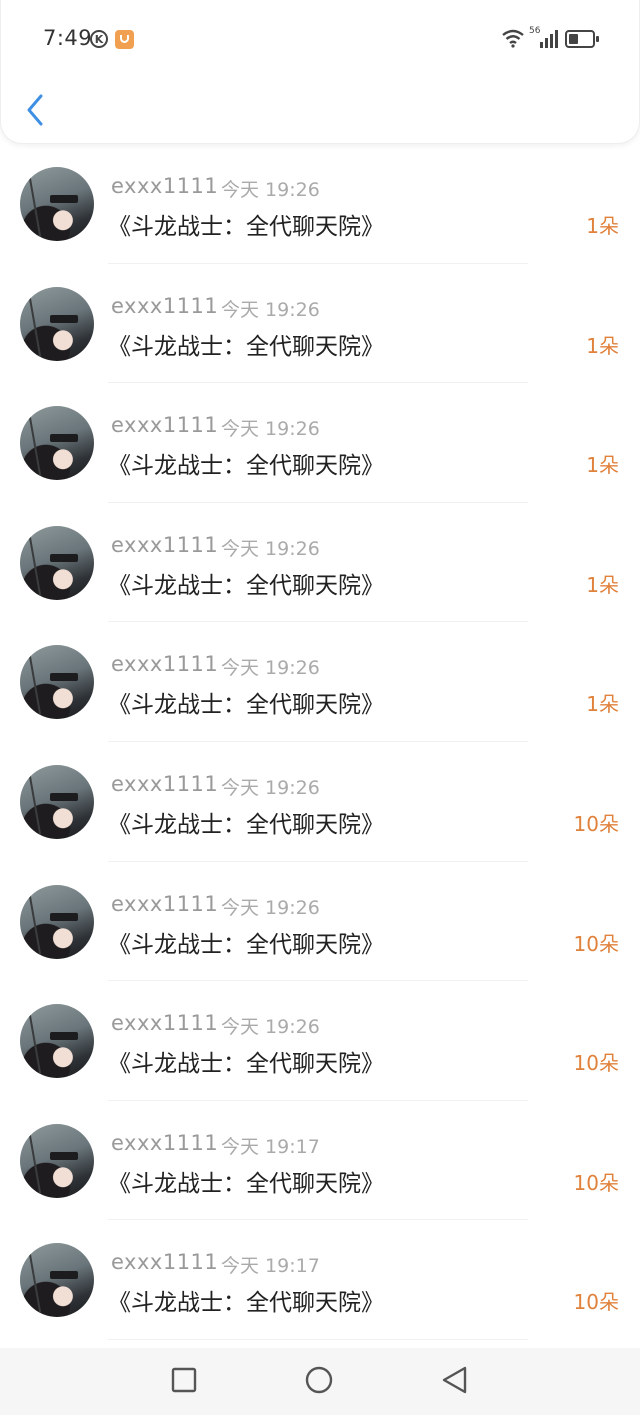  Describe the element at coordinates (513, 38) in the screenshot. I see `wifi-icon` at that location.